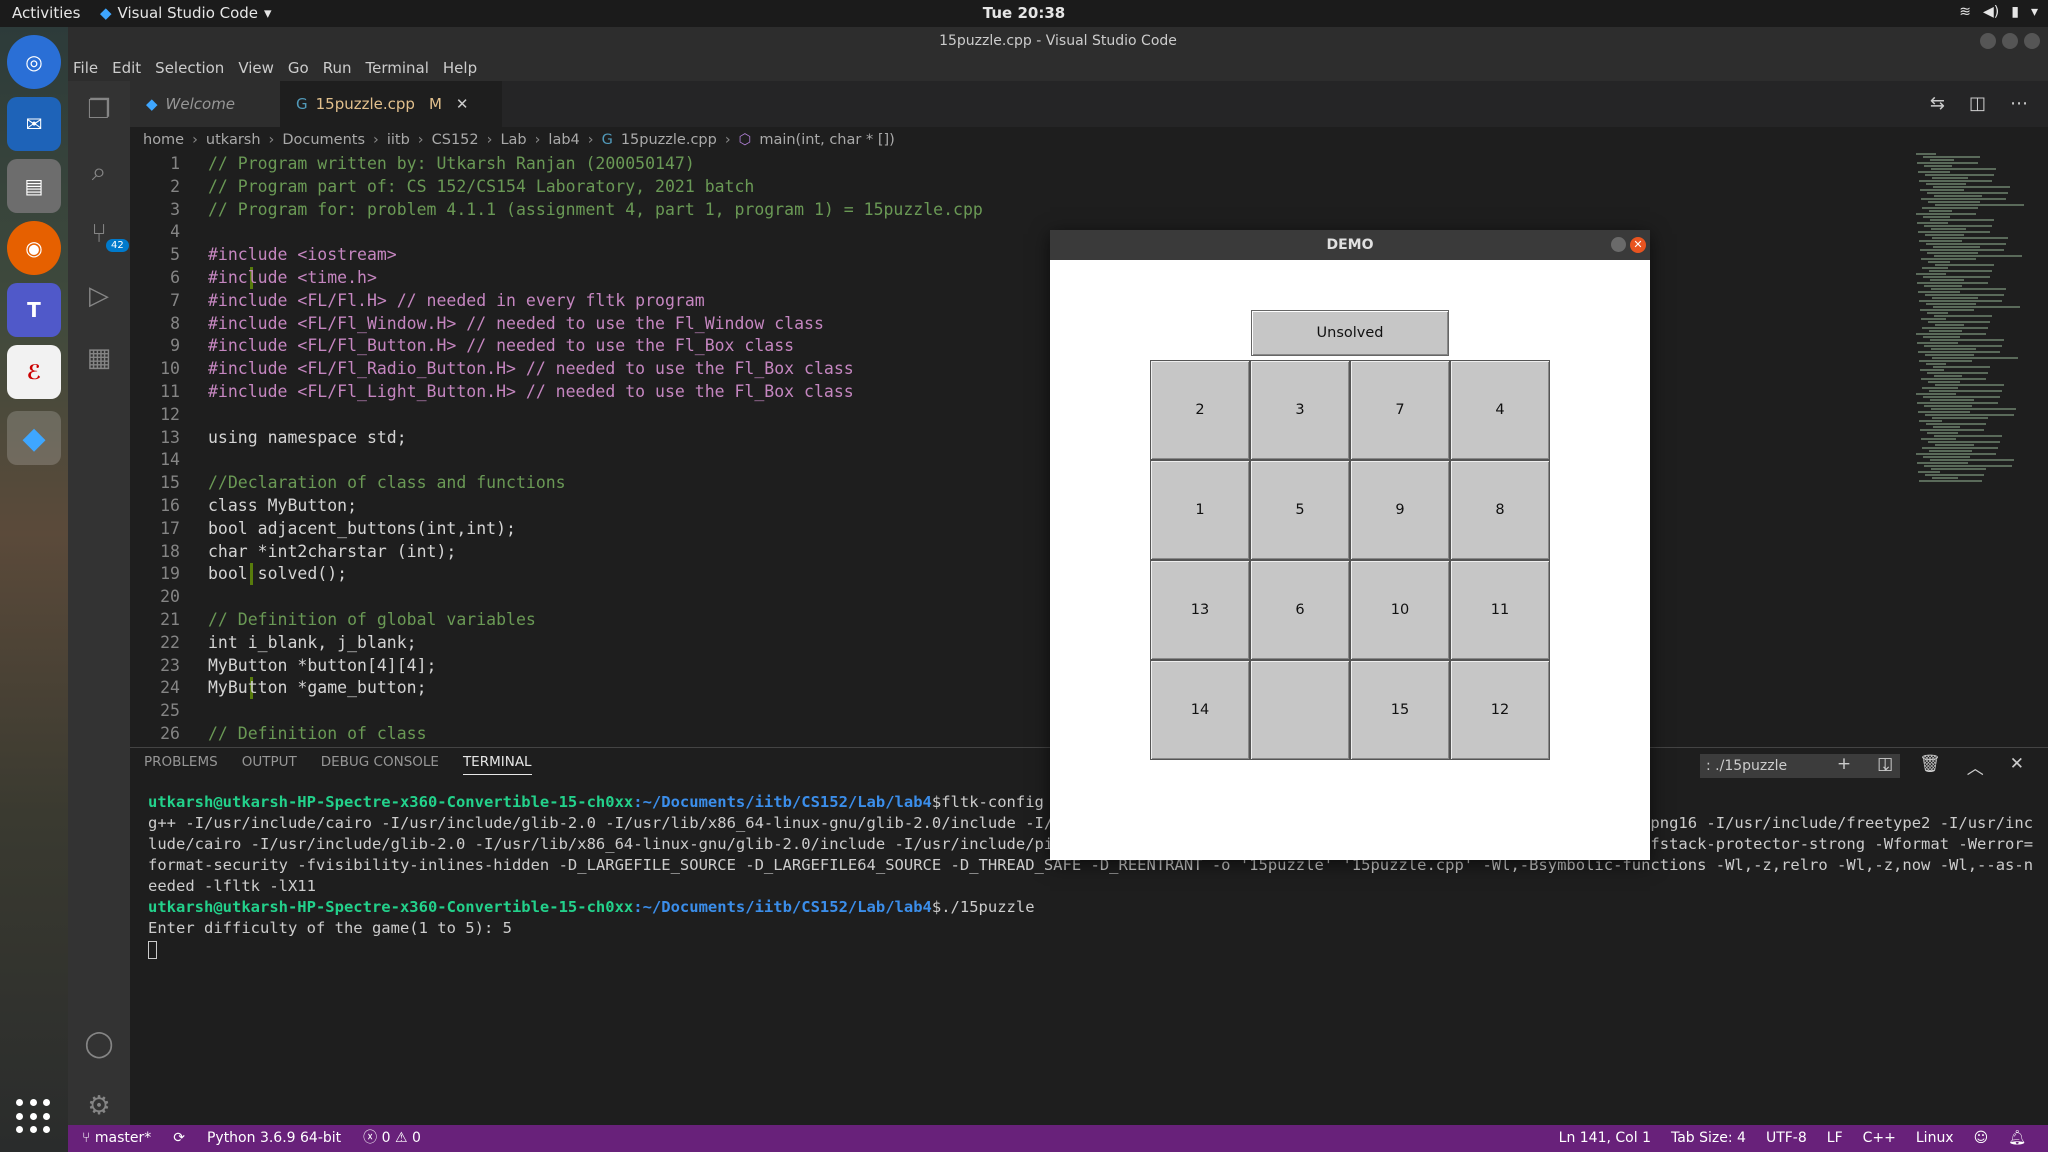  Describe the element at coordinates (1400, 710) in the screenshot. I see `puzzle-tile: 15` at that location.